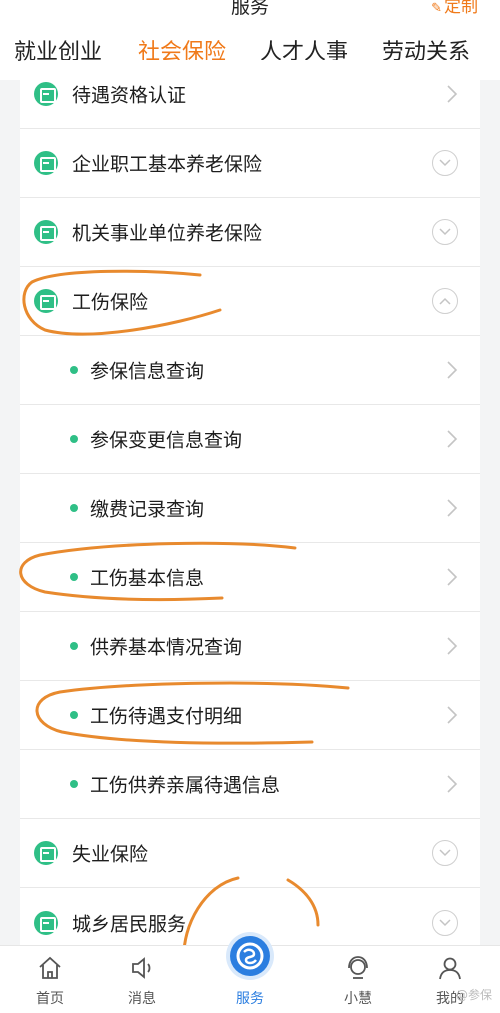 Image resolution: width=500 pixels, height=1013 pixels. I want to click on chevron-up-icon, so click(445, 301).